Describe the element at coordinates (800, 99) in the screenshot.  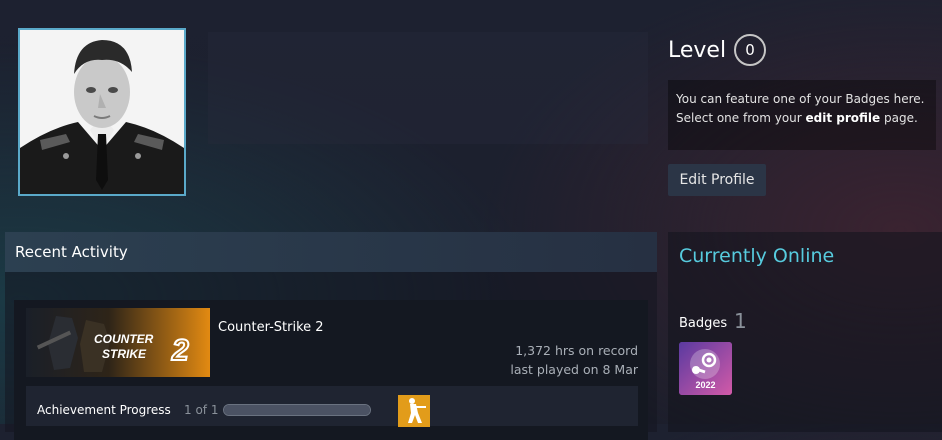
I see `feature-text-line1: You can feature one of your Badges here.` at that location.